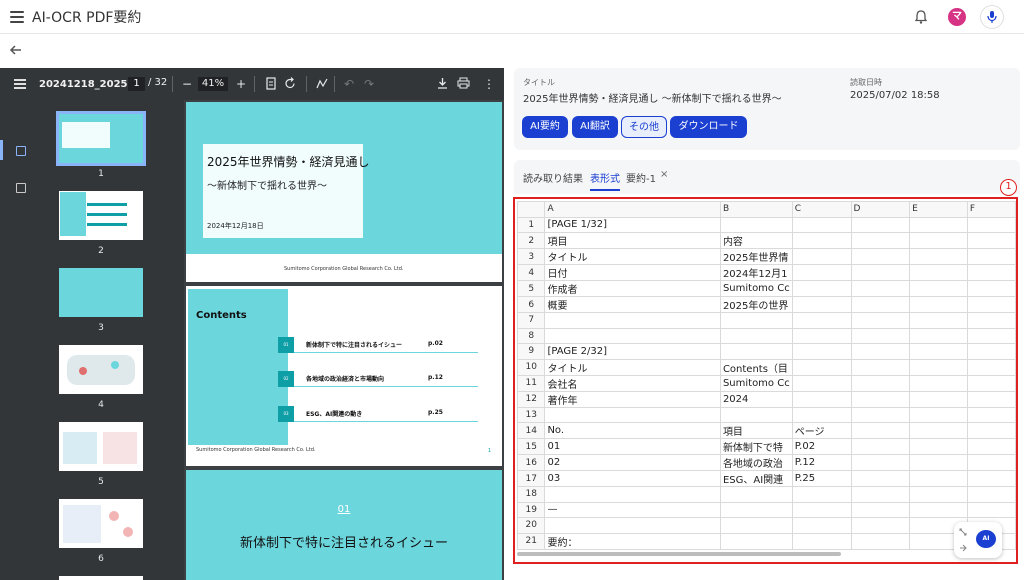 This screenshot has height=580, width=1024. Describe the element at coordinates (632, 304) in the screenshot. I see `table-cell: 概要` at that location.